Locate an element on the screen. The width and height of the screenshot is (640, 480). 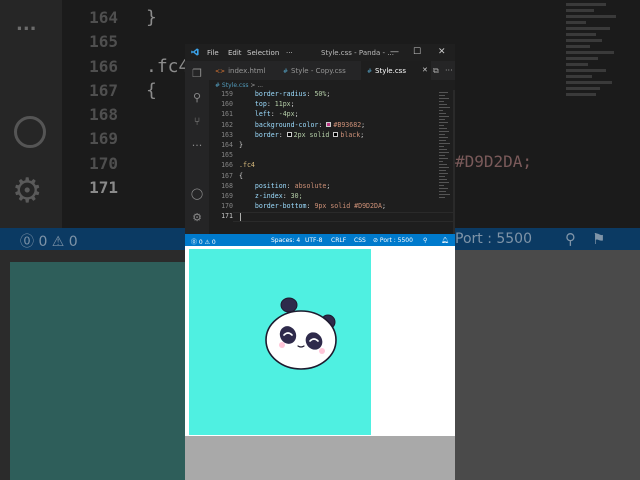
line-number: 170 is located at coordinates (227, 206).